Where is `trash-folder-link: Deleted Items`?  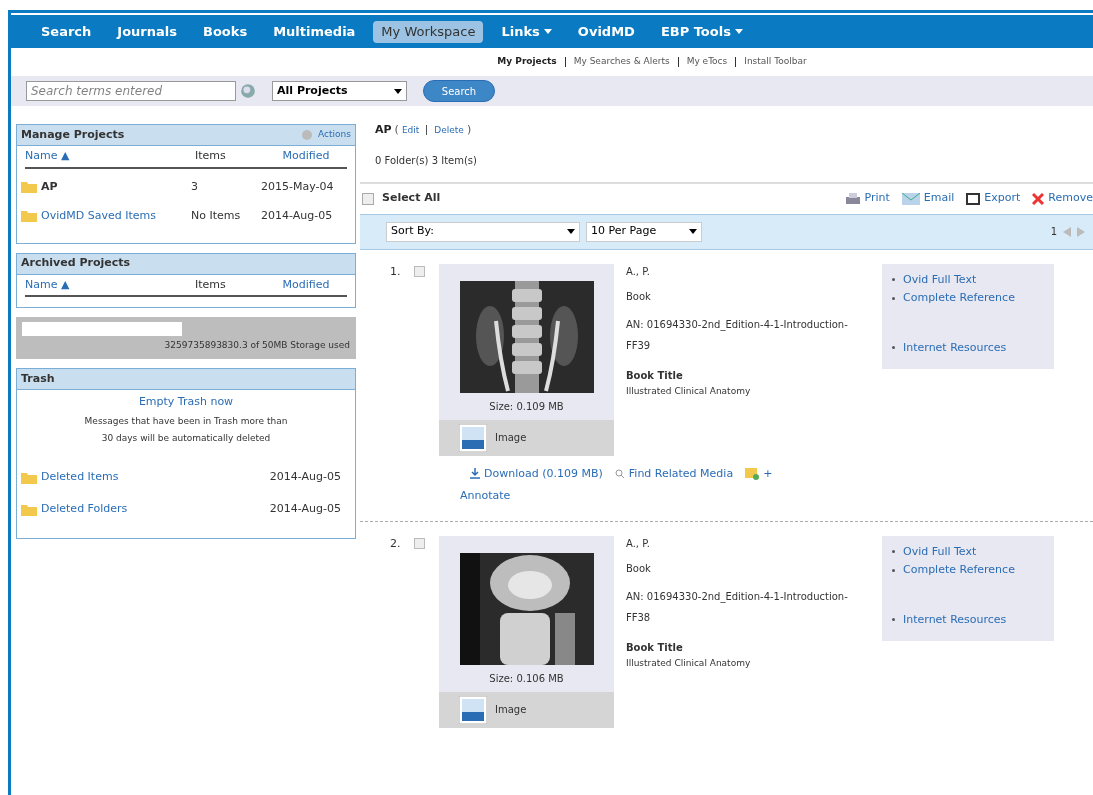
trash-folder-link: Deleted Items is located at coordinates (80, 477).